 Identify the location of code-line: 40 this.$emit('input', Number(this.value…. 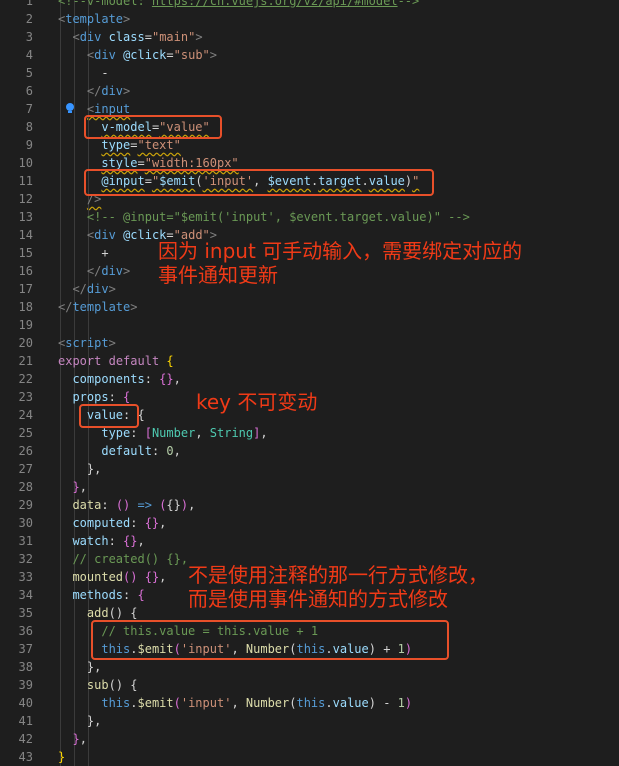
(309, 703).